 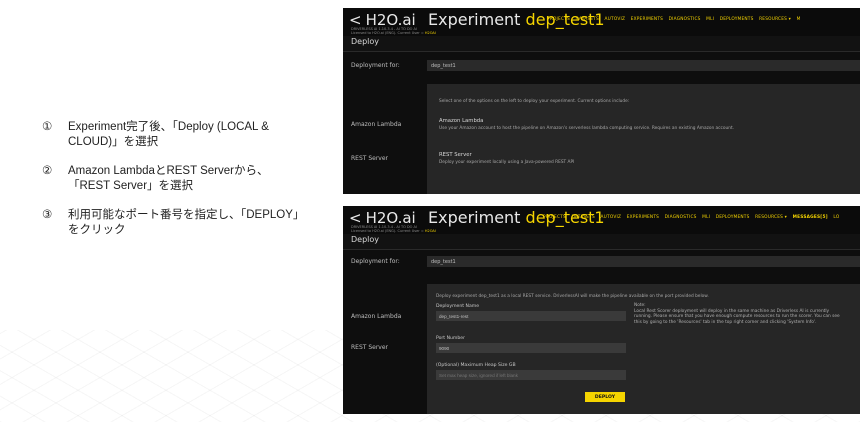 What do you see at coordinates (799, 19) in the screenshot?
I see `nav-truncated: M` at bounding box center [799, 19].